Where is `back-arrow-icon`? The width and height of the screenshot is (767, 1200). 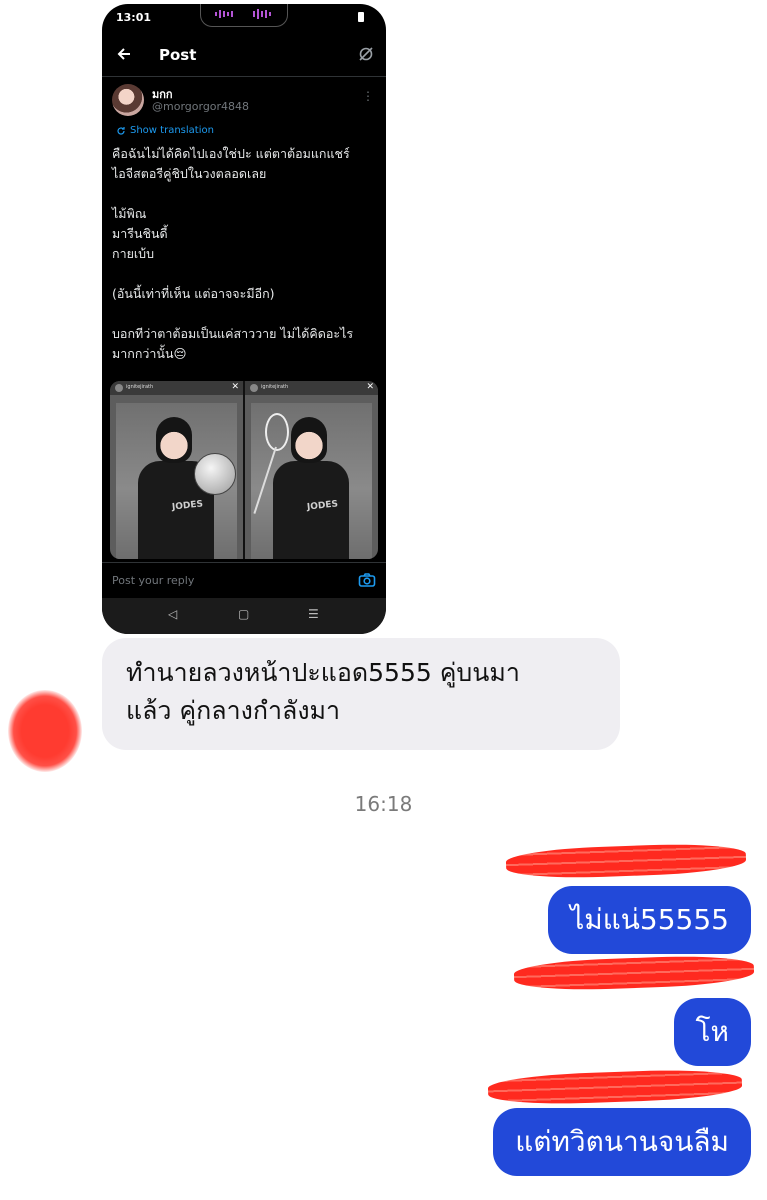 back-arrow-icon is located at coordinates (124, 54).